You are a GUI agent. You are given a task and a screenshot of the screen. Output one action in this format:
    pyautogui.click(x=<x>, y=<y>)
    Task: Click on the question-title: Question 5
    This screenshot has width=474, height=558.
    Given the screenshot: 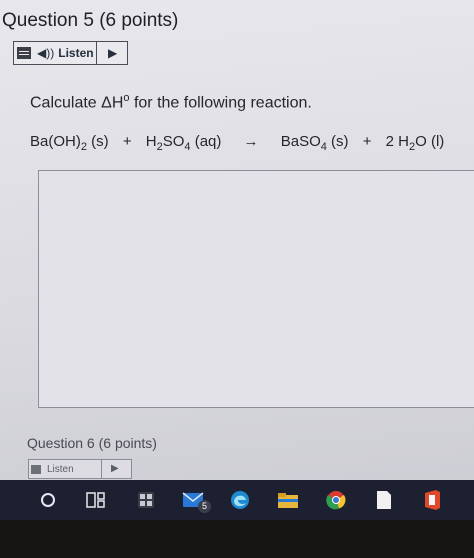 What is the action you would take?
    pyautogui.click(x=48, y=20)
    